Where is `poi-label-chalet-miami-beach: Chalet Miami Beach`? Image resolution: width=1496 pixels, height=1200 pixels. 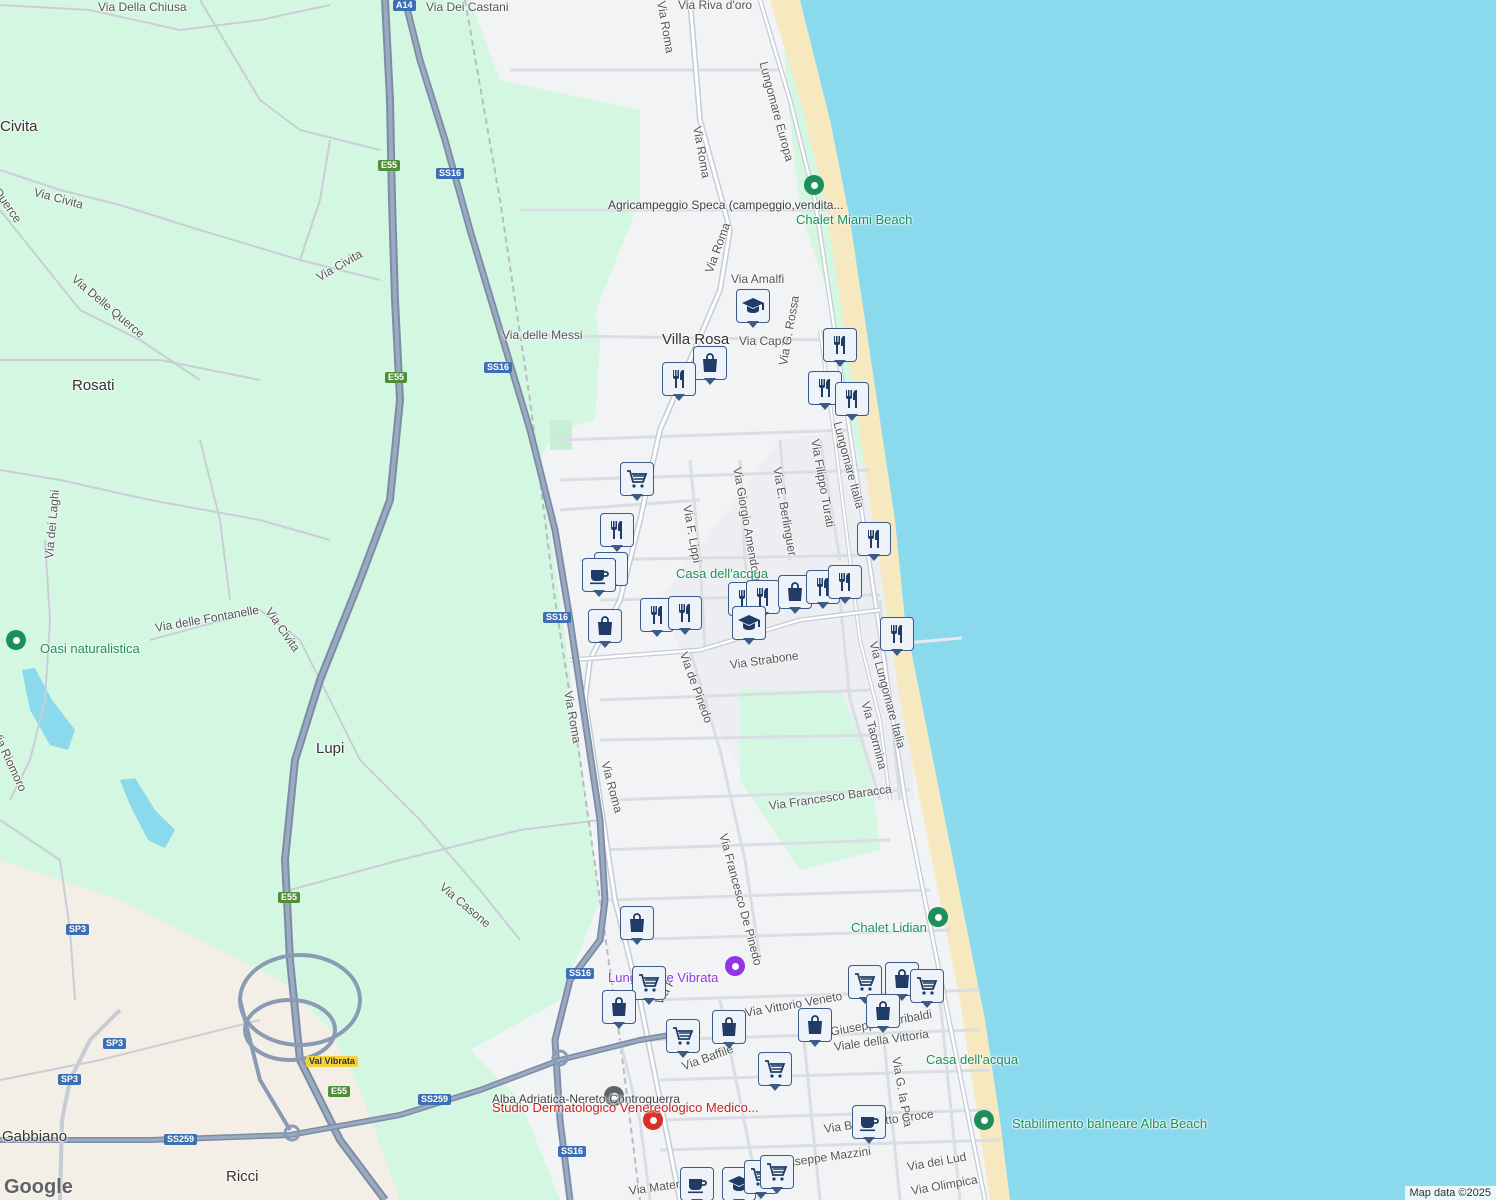
poi-label-chalet-miami-beach: Chalet Miami Beach is located at coordinates (854, 219).